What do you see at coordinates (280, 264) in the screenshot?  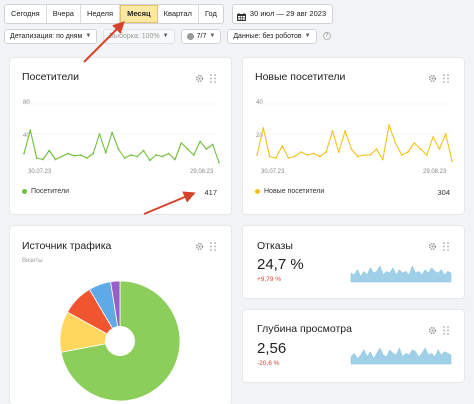 I see `bounce-value: 24,7 %` at bounding box center [280, 264].